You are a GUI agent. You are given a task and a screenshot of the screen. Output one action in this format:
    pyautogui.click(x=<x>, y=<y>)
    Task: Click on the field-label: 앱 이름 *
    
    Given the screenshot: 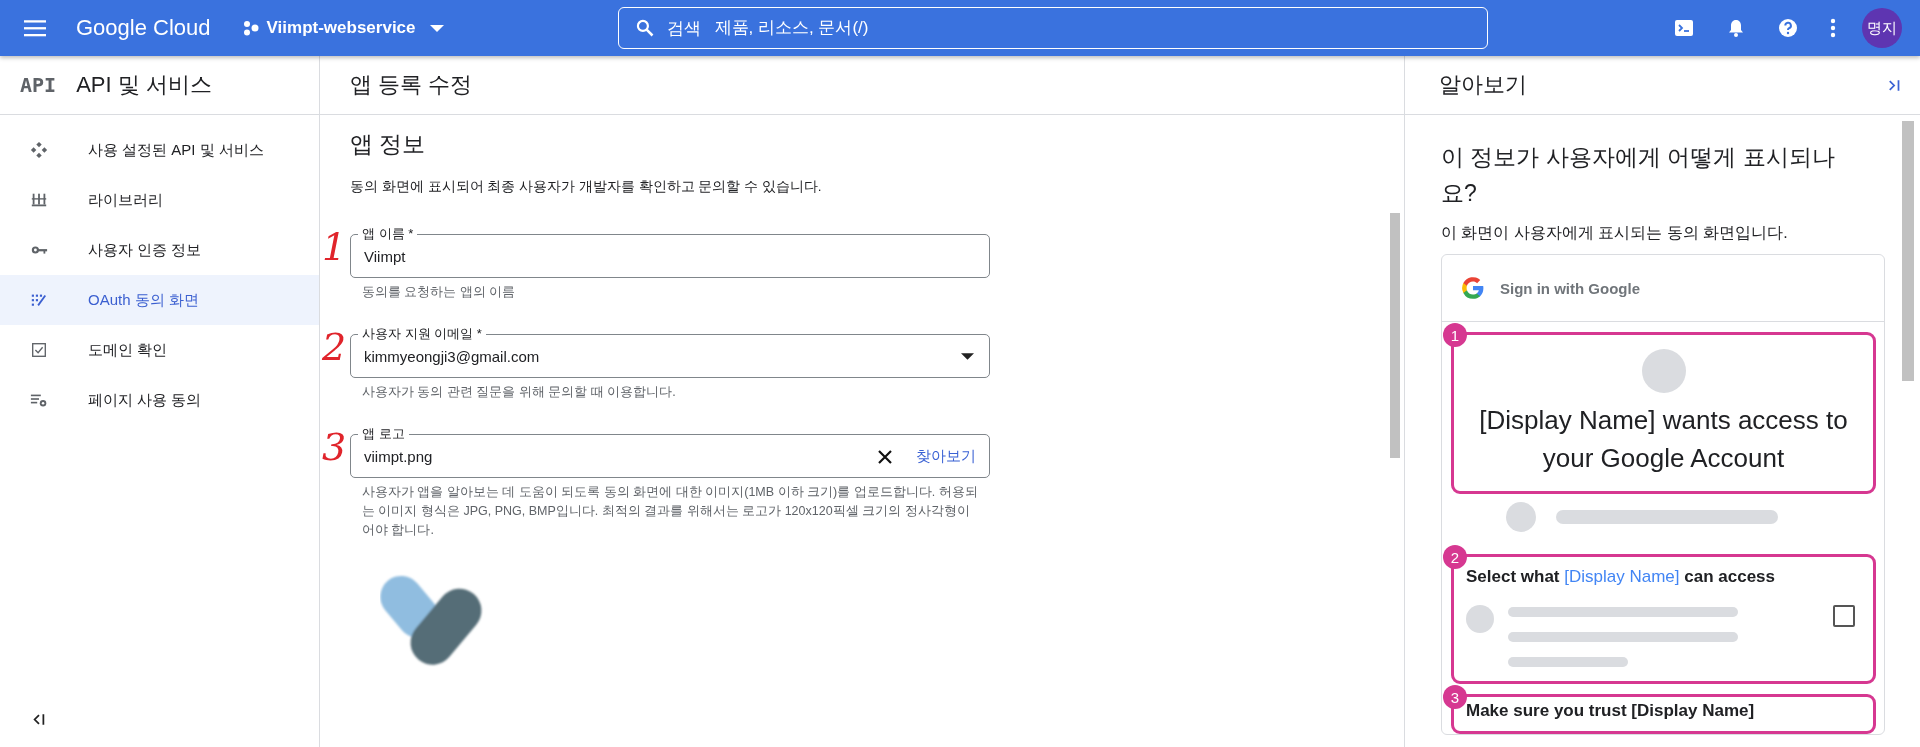 What is the action you would take?
    pyautogui.click(x=388, y=234)
    